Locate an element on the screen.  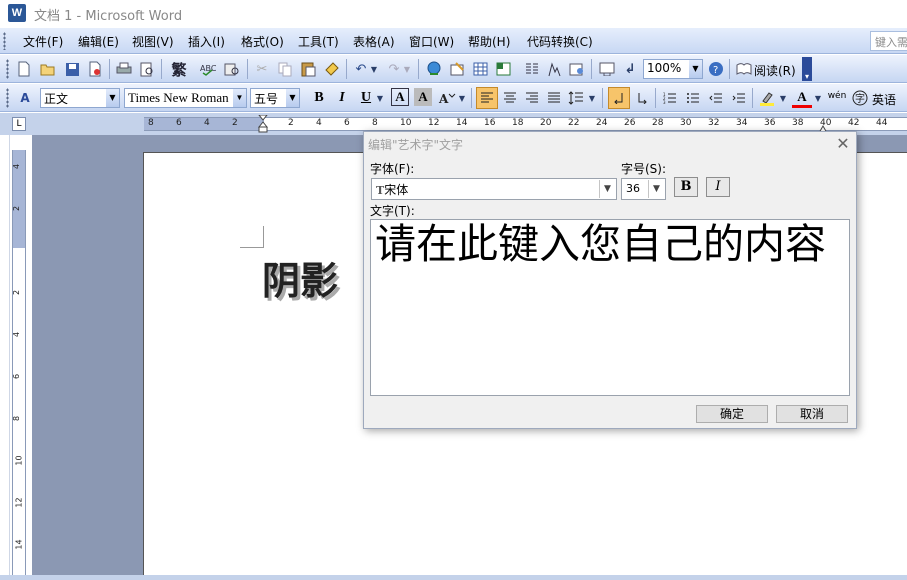
line-spacing-dropdown-icon: ▼ is located at coordinates (592, 98).